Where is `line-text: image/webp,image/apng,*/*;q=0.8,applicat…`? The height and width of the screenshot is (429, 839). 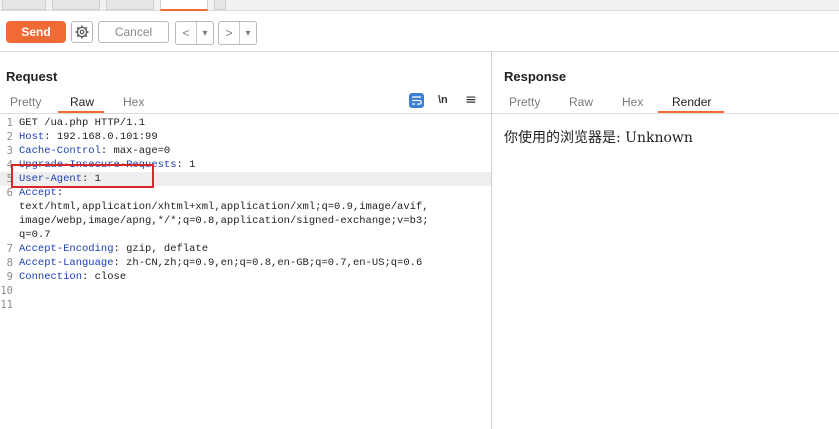
line-text: image/webp,image/apng,*/*;q=0.8,applicat… is located at coordinates (224, 221).